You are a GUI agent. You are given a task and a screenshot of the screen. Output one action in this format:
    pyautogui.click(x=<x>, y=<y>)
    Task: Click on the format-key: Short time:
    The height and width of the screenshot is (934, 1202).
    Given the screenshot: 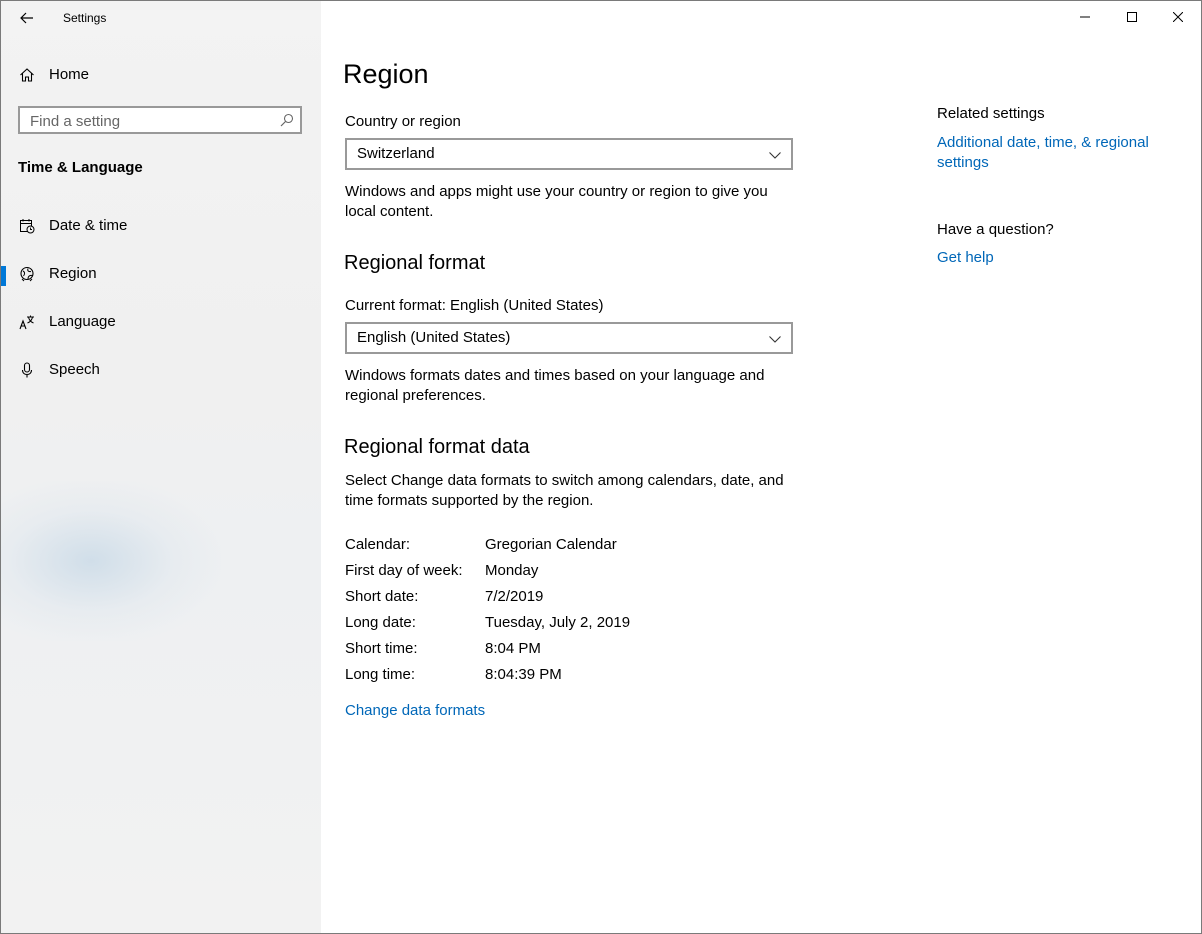 What is the action you would take?
    pyautogui.click(x=381, y=648)
    